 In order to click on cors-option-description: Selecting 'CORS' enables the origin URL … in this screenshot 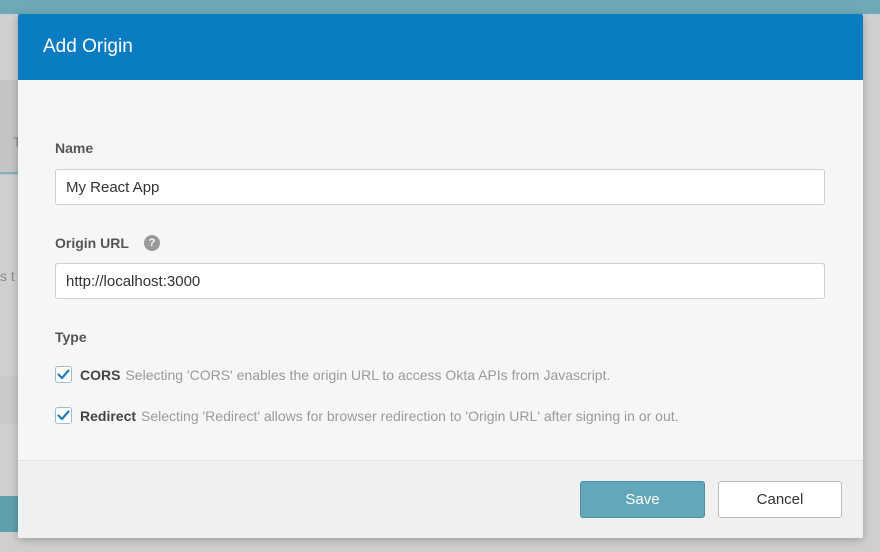, I will do `click(368, 374)`.